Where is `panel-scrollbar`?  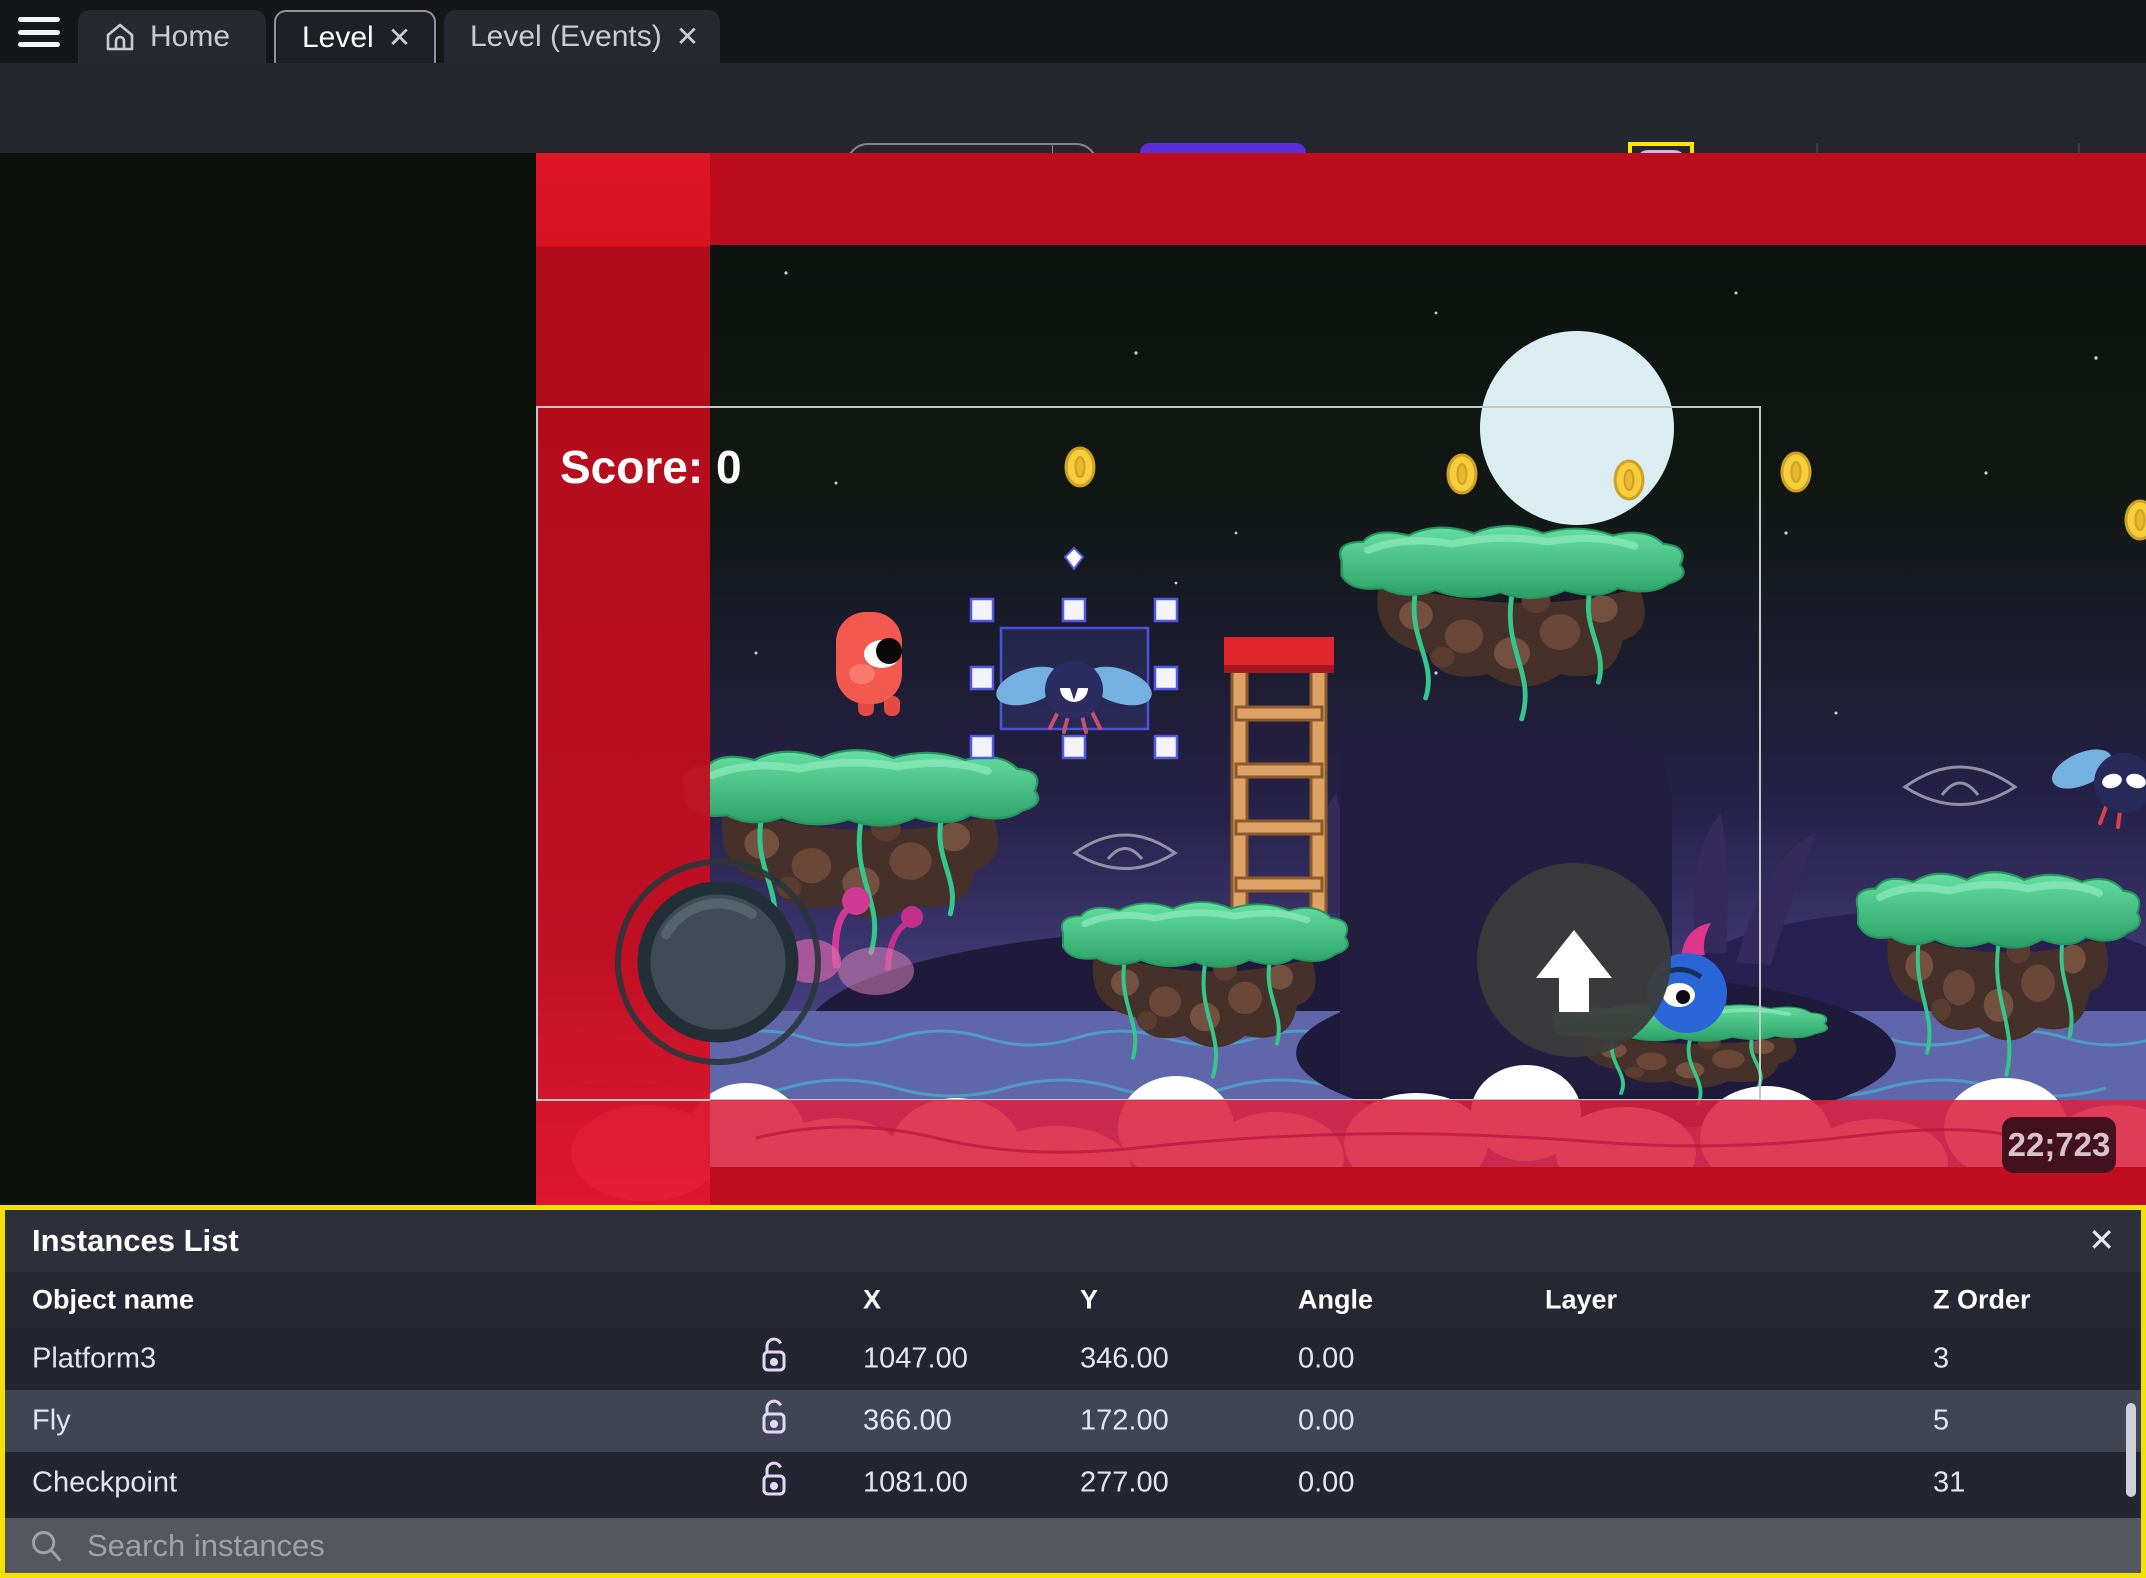
panel-scrollbar is located at coordinates (2131, 1450).